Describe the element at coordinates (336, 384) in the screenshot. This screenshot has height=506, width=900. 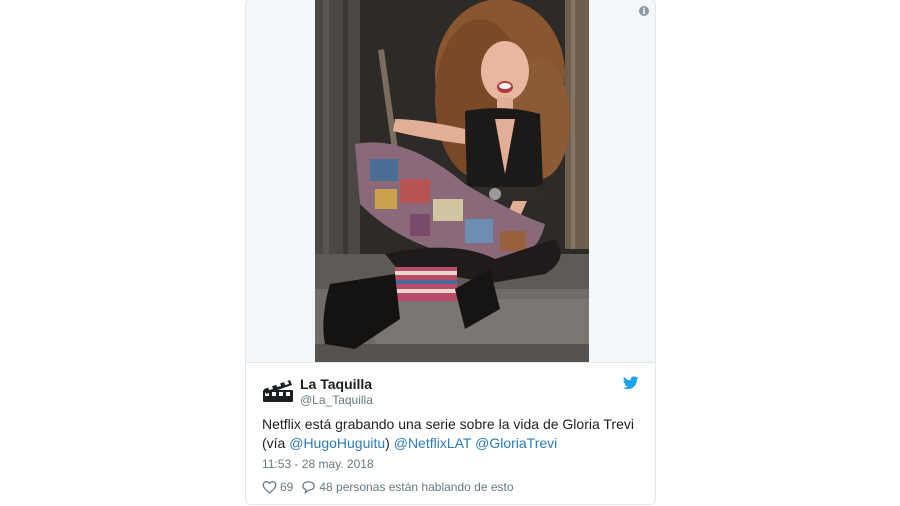
I see `author-display-name: La Taquilla` at that location.